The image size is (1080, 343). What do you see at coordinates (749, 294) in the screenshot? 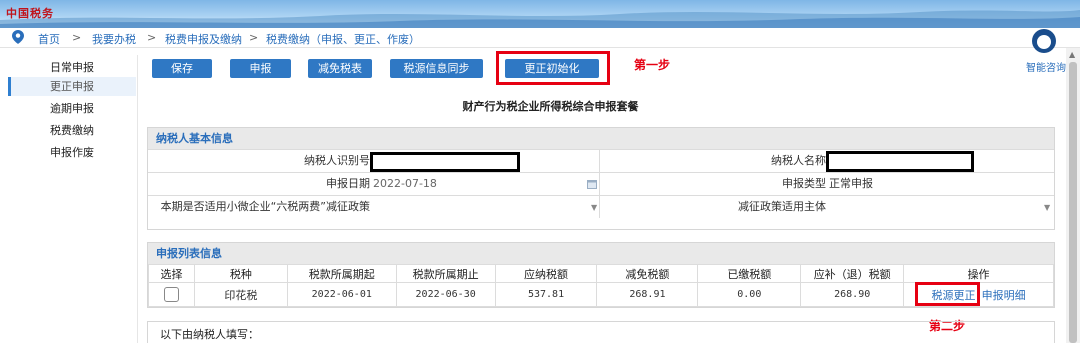
I see `paid-cell: 0.00` at bounding box center [749, 294].